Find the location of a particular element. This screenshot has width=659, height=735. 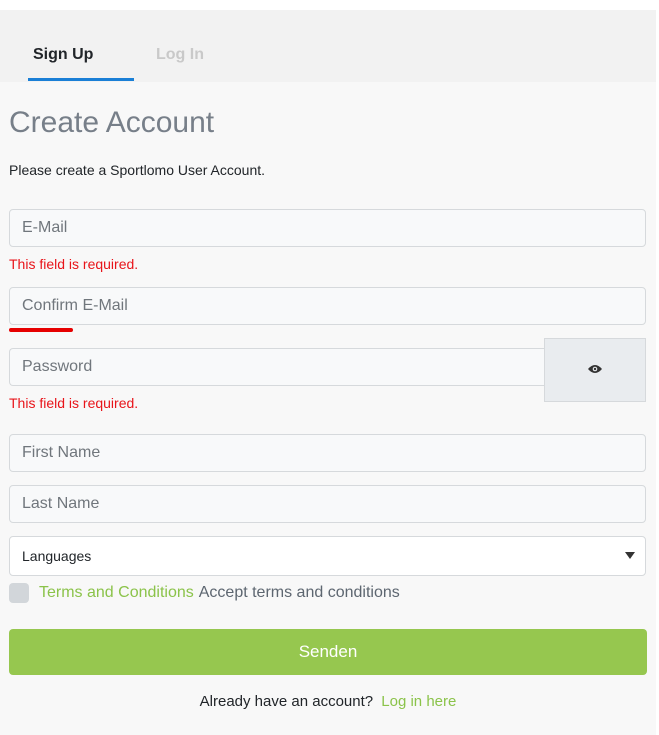

confirm-email-field is located at coordinates (327, 306).